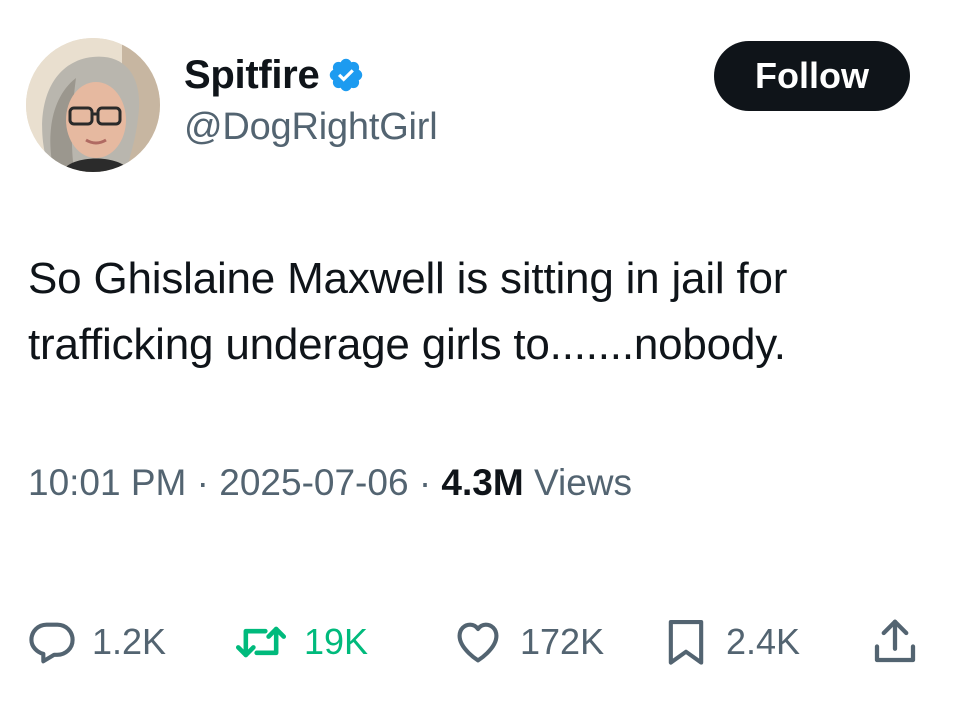 The image size is (960, 716). I want to click on retweet-icon, so click(261, 642).